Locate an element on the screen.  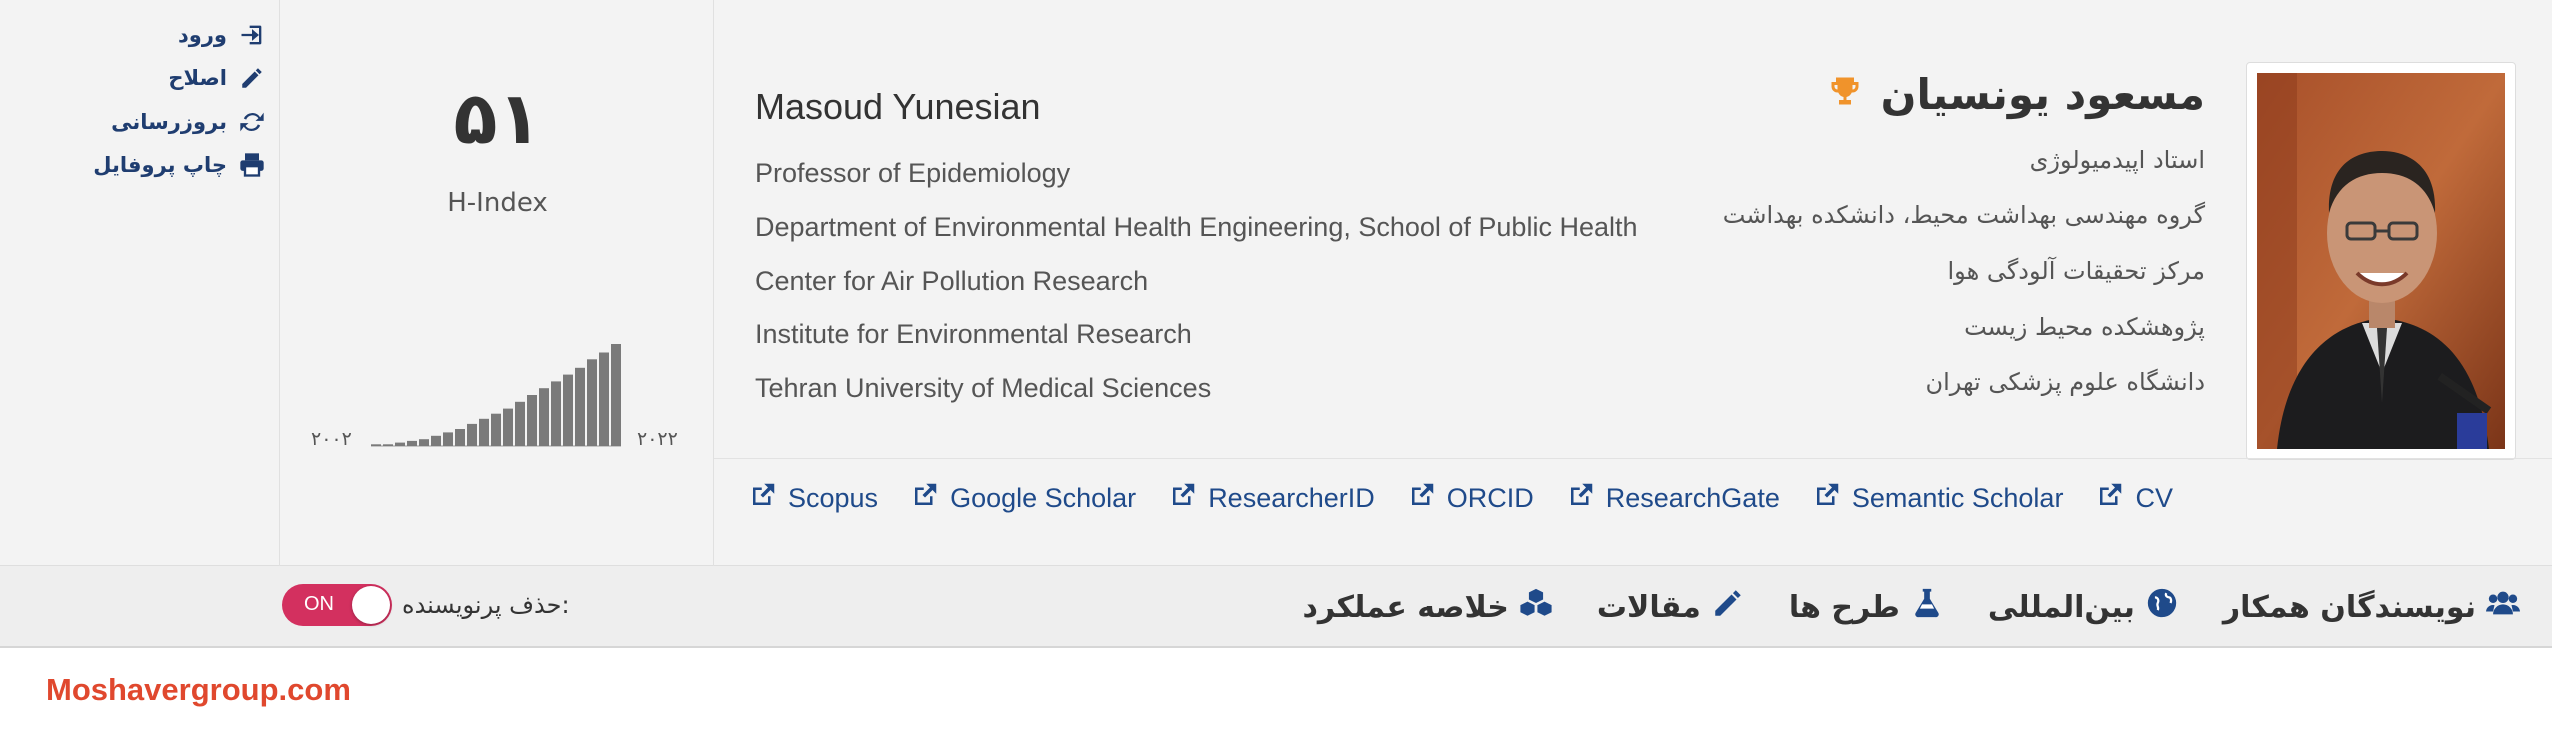
researchgate-label: ResearchGate is located at coordinates (1692, 498).